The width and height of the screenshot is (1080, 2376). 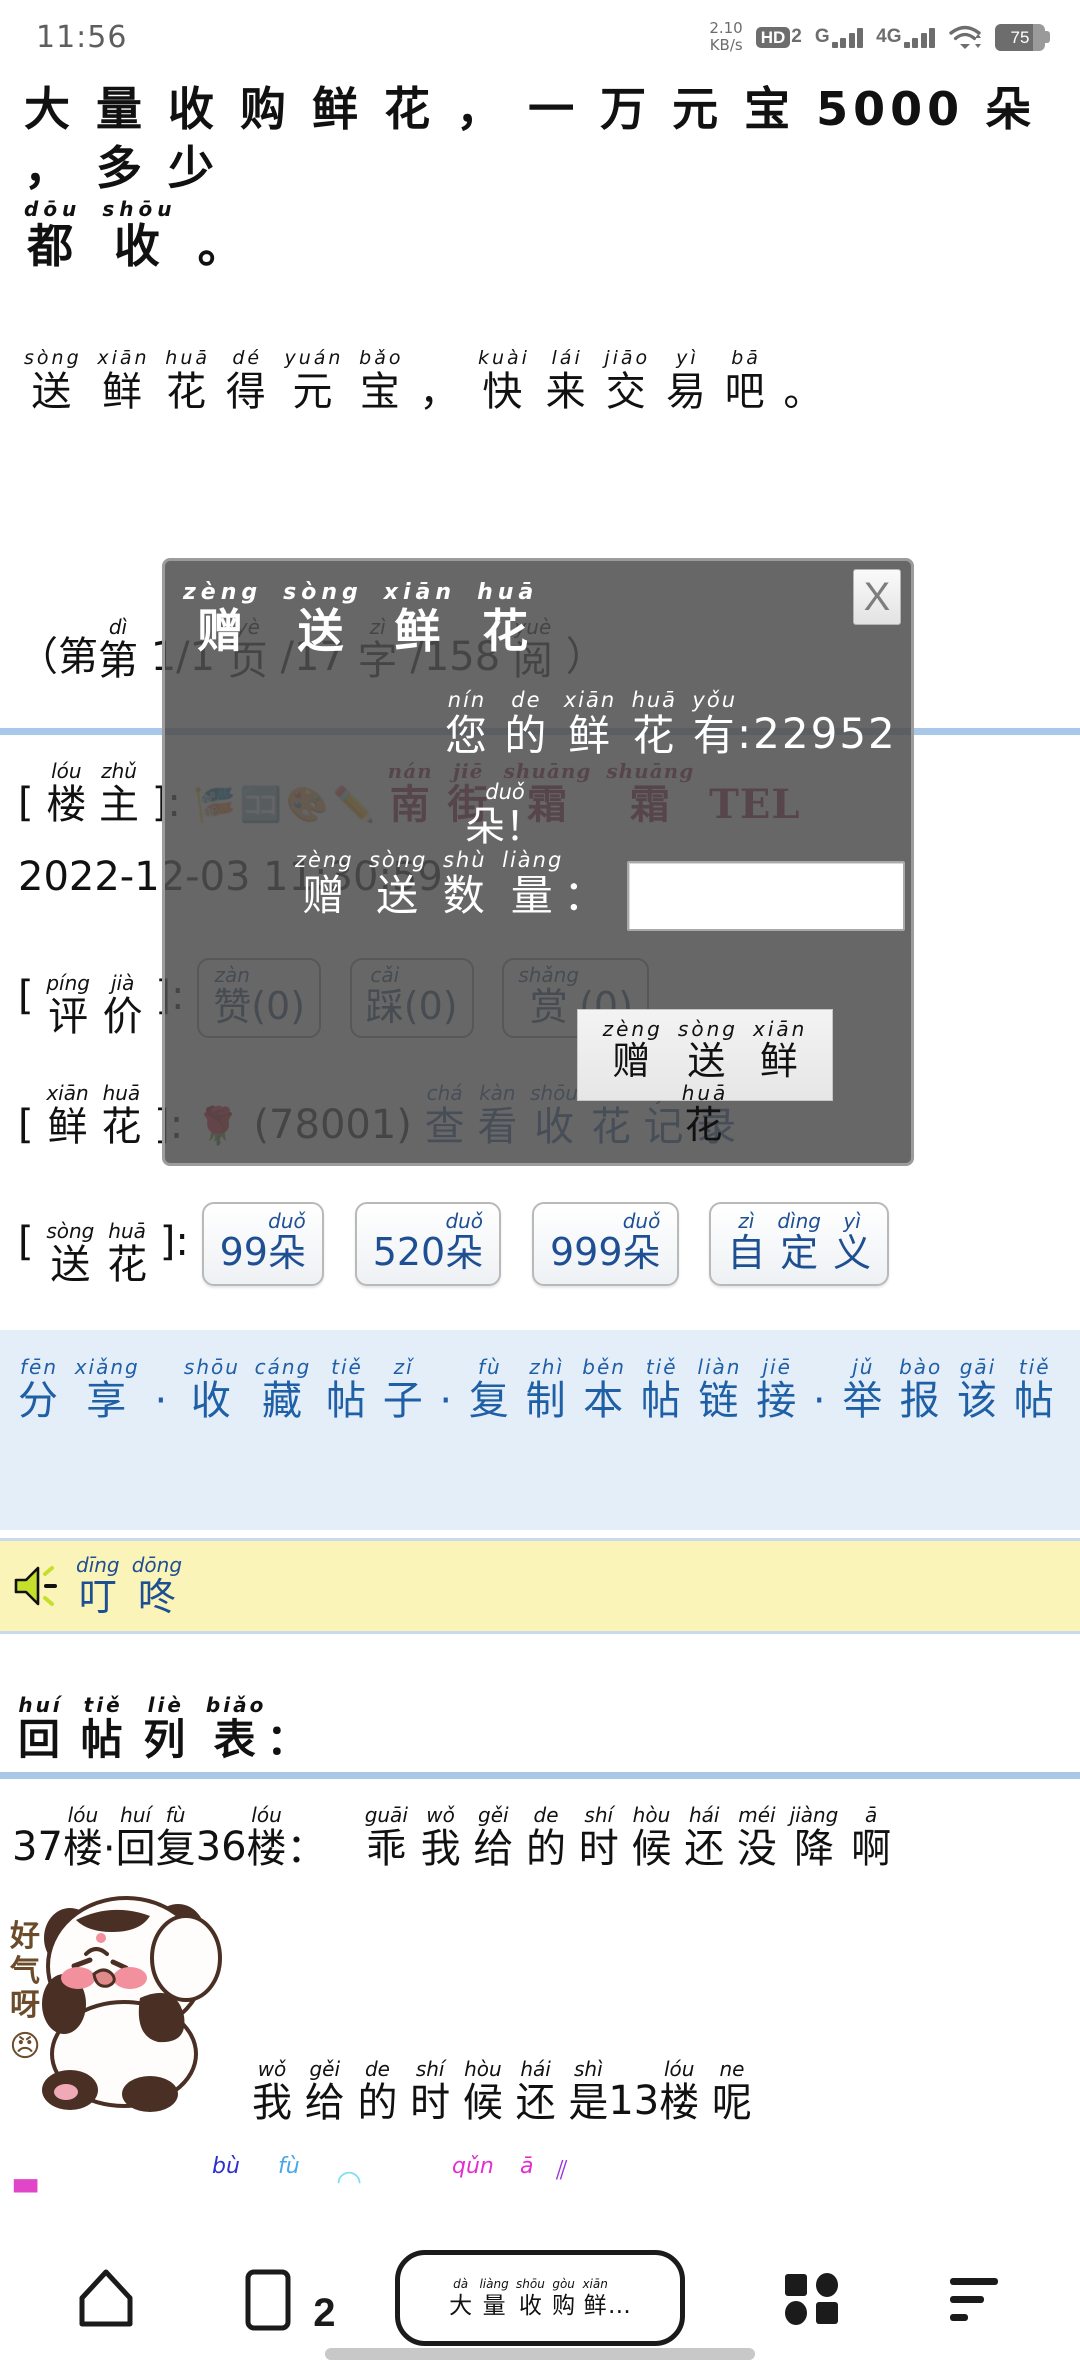 What do you see at coordinates (544, 234) in the screenshot?
I see `post-title-line2: dōu 都 shōu 收 。` at bounding box center [544, 234].